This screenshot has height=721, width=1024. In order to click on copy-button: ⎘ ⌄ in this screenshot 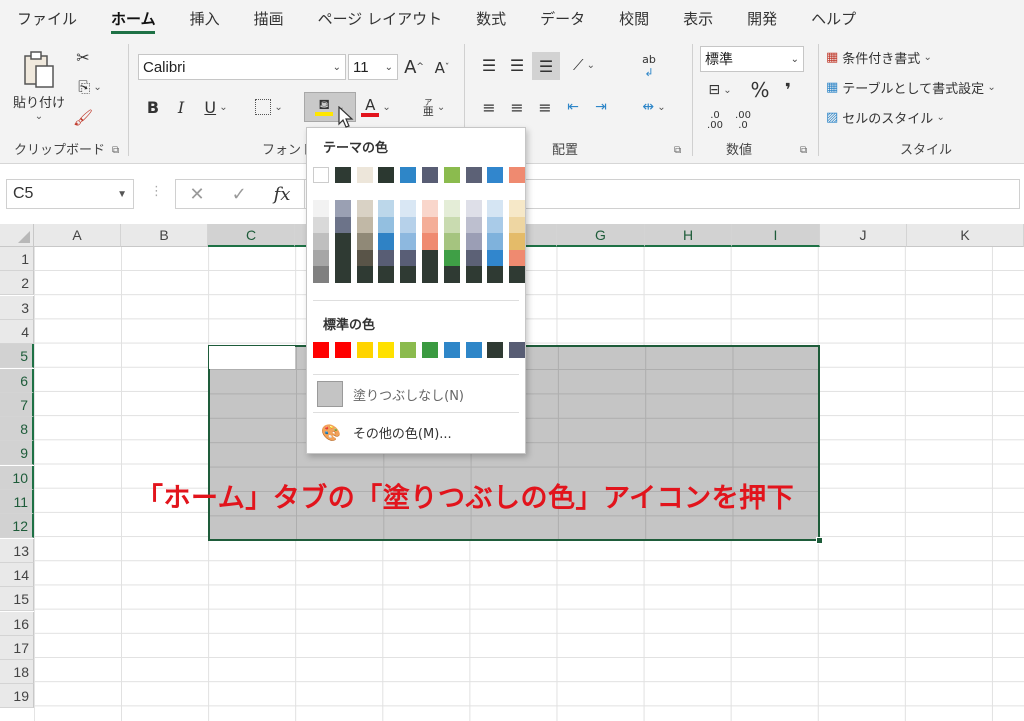, I will do `click(90, 87)`.